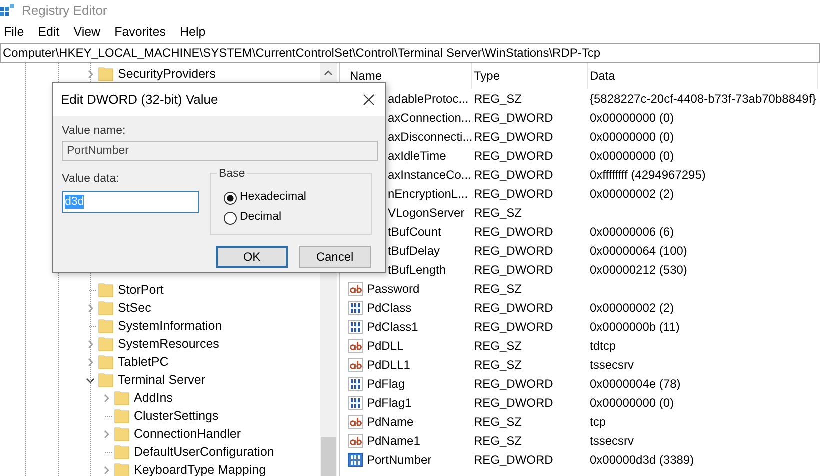 Image resolution: width=820 pixels, height=476 pixels. I want to click on value-data: {5828227c-20cf-4408-b73f-73ab70b8849f}, so click(703, 99).